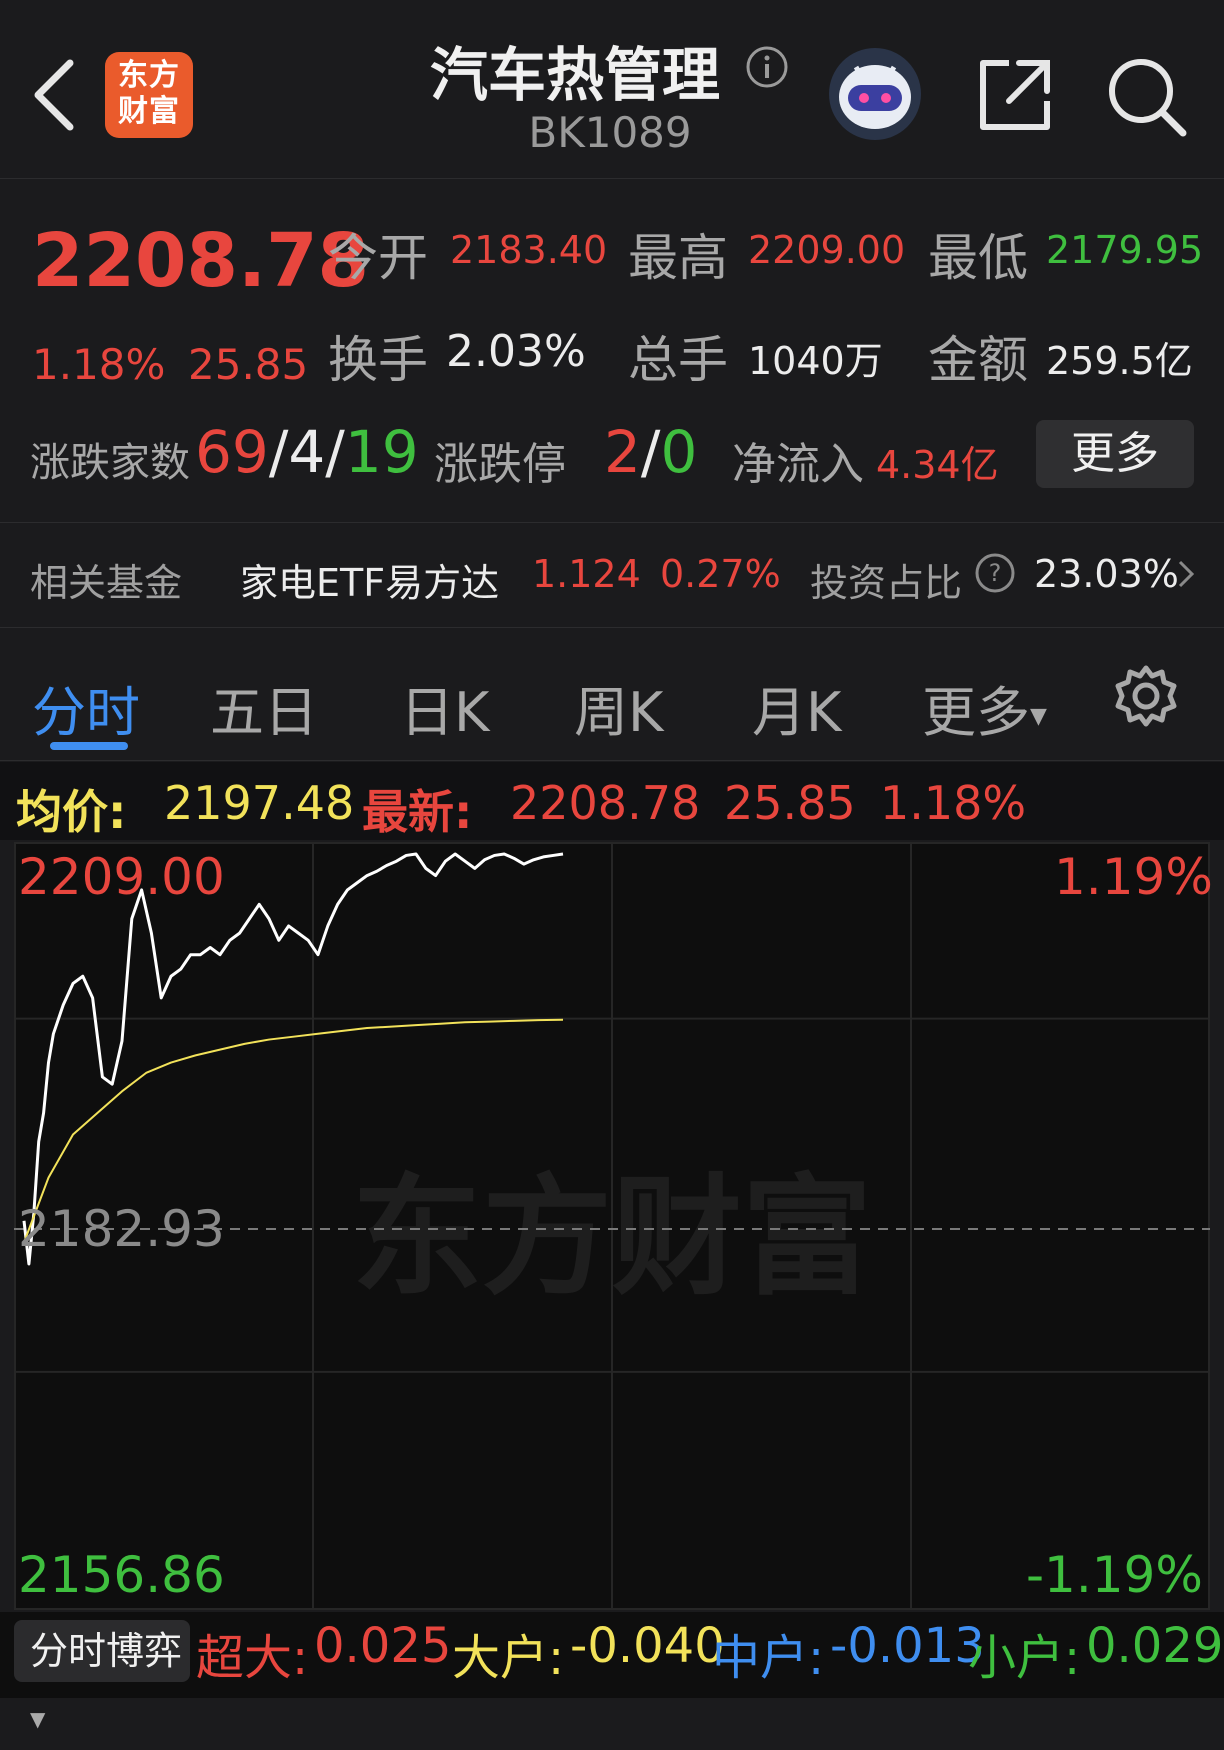 The height and width of the screenshot is (1750, 1224). I want to click on y-axis-top-label: 2209.00, so click(121, 877).